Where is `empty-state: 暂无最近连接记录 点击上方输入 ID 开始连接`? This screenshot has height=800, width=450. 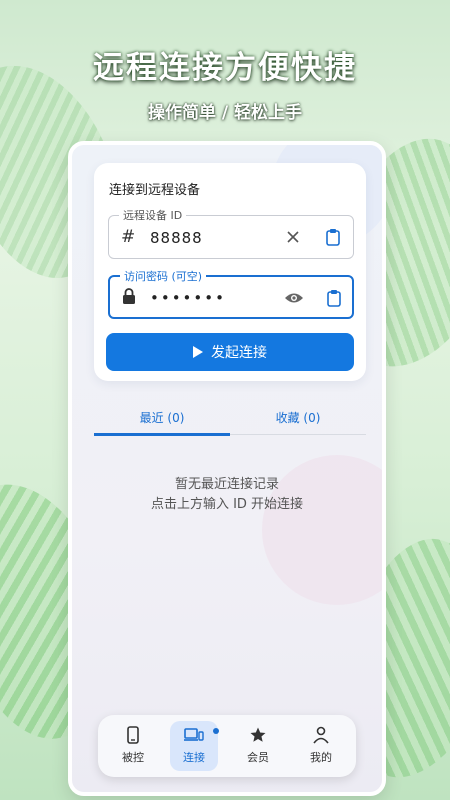
empty-state: 暂无最近连接记录 点击上方输入 ID 开始连接 is located at coordinates (227, 495).